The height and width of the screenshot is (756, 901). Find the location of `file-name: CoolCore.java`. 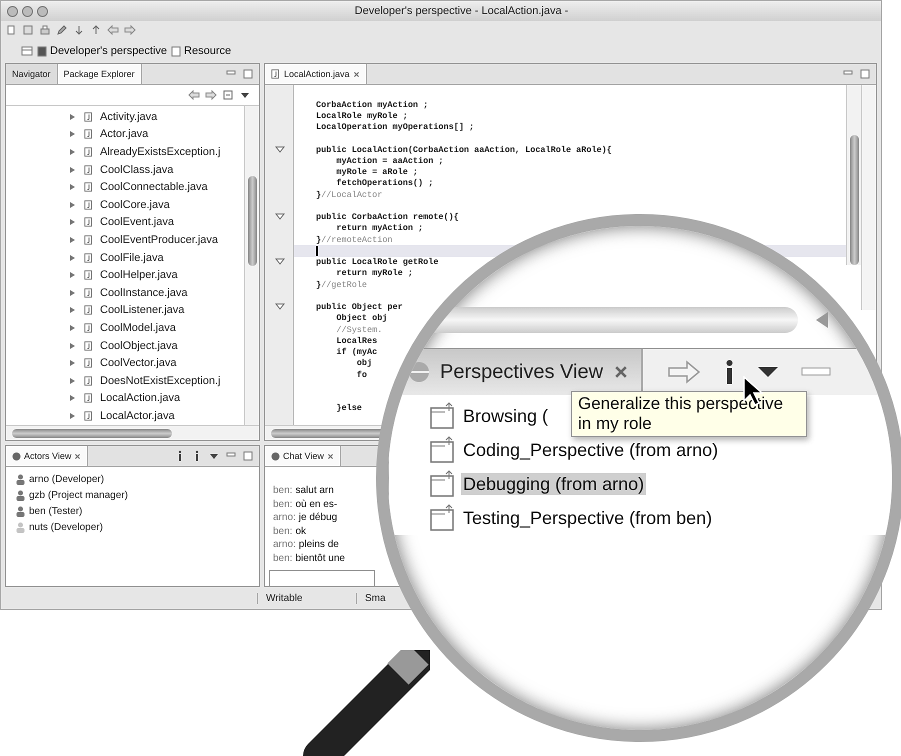

file-name: CoolCore.java is located at coordinates (135, 204).